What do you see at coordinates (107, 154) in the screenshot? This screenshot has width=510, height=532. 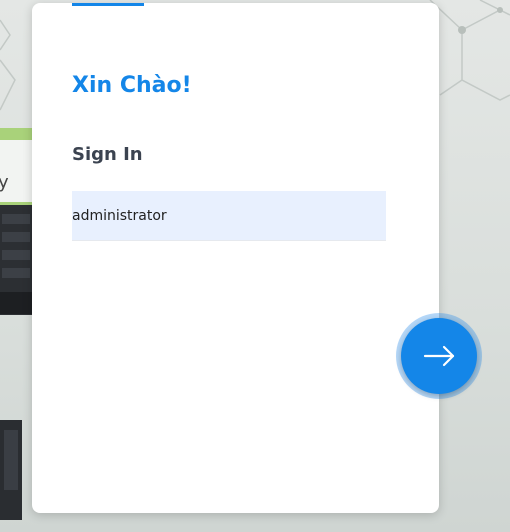 I see `sign-in-title: Sign In` at bounding box center [107, 154].